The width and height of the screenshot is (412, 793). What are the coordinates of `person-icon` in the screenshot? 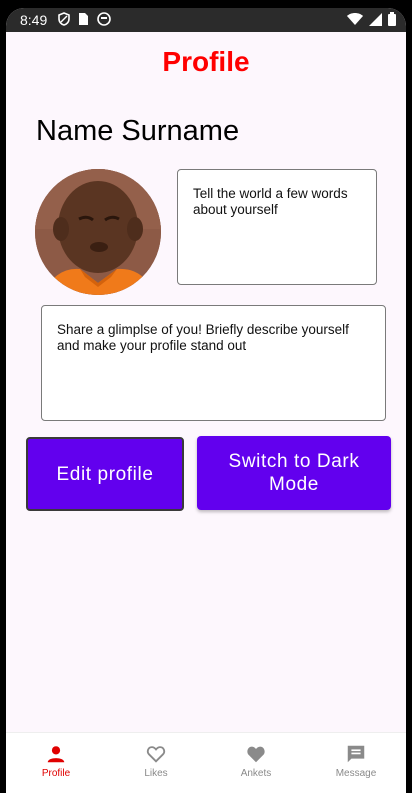 It's located at (56, 754).